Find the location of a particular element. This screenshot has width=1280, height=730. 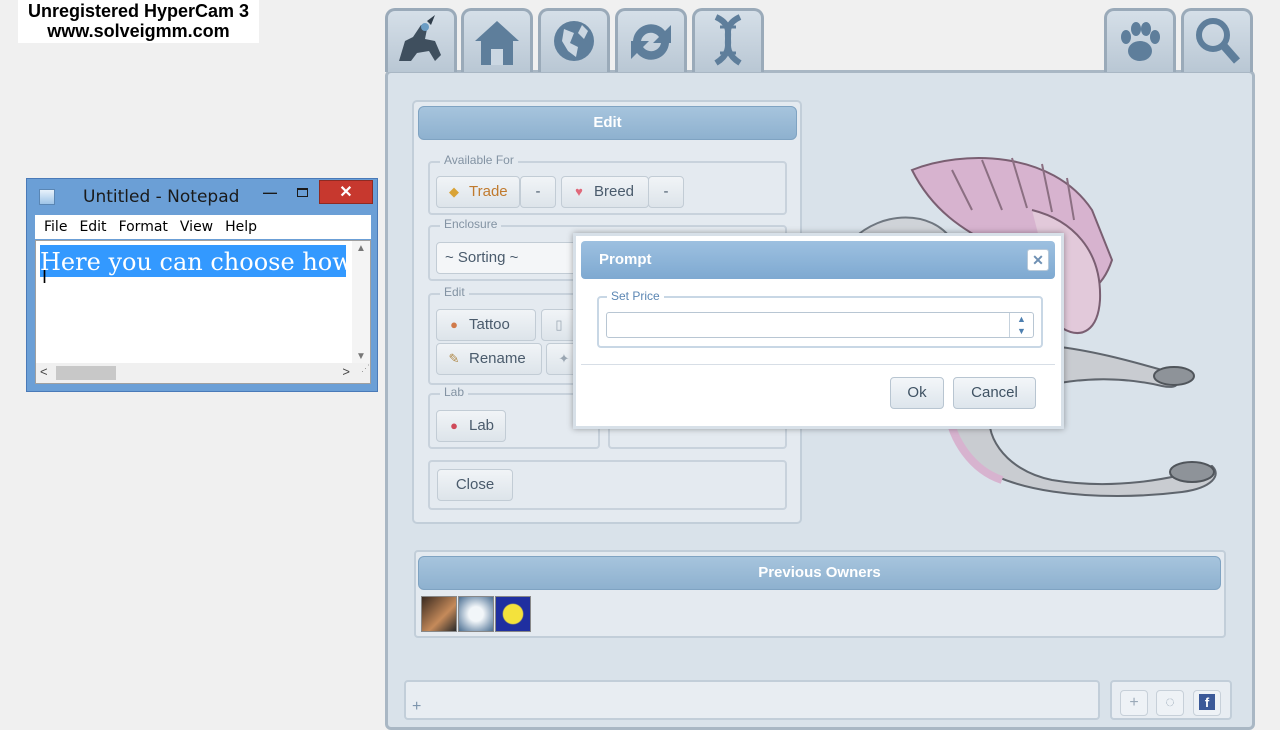

search-icon is located at coordinates (1218, 41).